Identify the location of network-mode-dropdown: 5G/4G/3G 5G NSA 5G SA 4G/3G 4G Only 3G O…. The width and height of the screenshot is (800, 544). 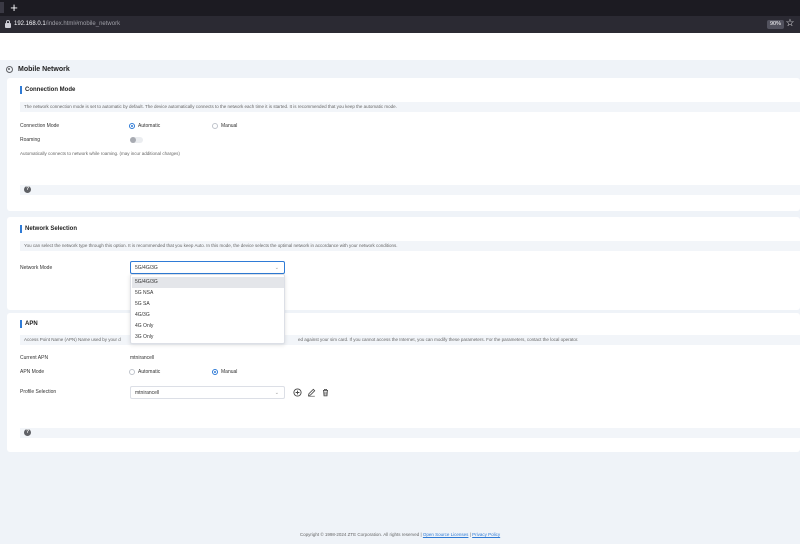
(207, 309).